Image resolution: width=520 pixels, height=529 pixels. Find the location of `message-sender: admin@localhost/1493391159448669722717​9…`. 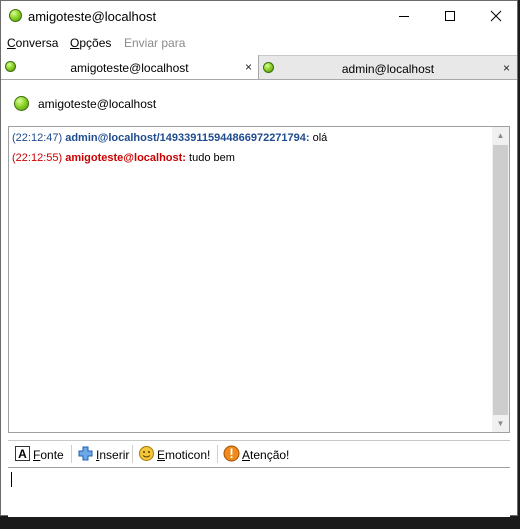

message-sender: admin@localhost/1493391159448669722717​9… is located at coordinates (187, 138).